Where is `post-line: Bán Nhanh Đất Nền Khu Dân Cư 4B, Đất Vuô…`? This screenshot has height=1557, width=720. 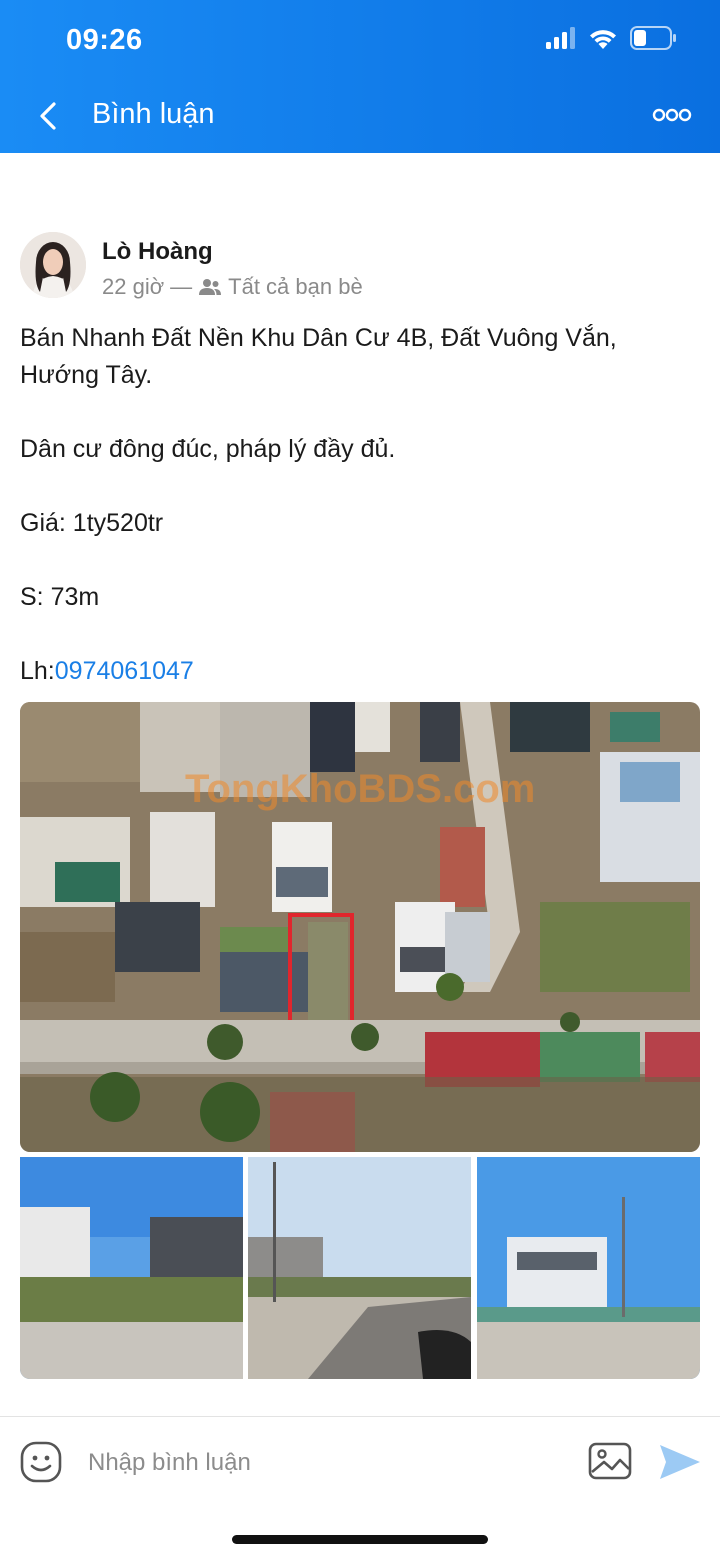 post-line: Bán Nhanh Đất Nền Khu Dân Cư 4B, Đất Vuô… is located at coordinates (318, 356).